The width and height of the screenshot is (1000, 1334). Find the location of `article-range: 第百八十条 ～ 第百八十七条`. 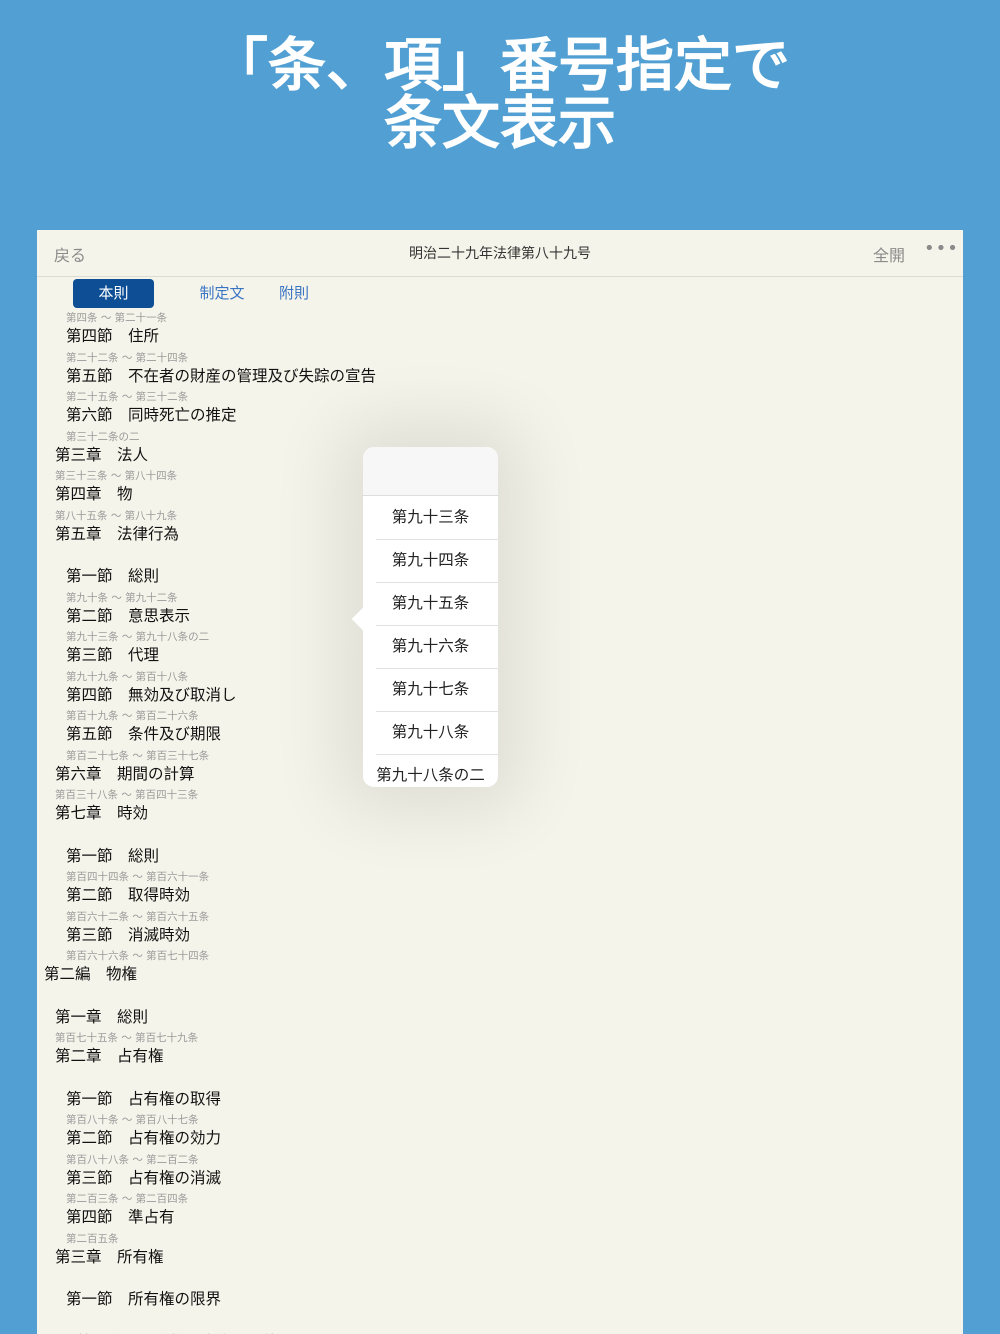

article-range: 第百八十条 ～ 第百八十七条 is located at coordinates (132, 1120).